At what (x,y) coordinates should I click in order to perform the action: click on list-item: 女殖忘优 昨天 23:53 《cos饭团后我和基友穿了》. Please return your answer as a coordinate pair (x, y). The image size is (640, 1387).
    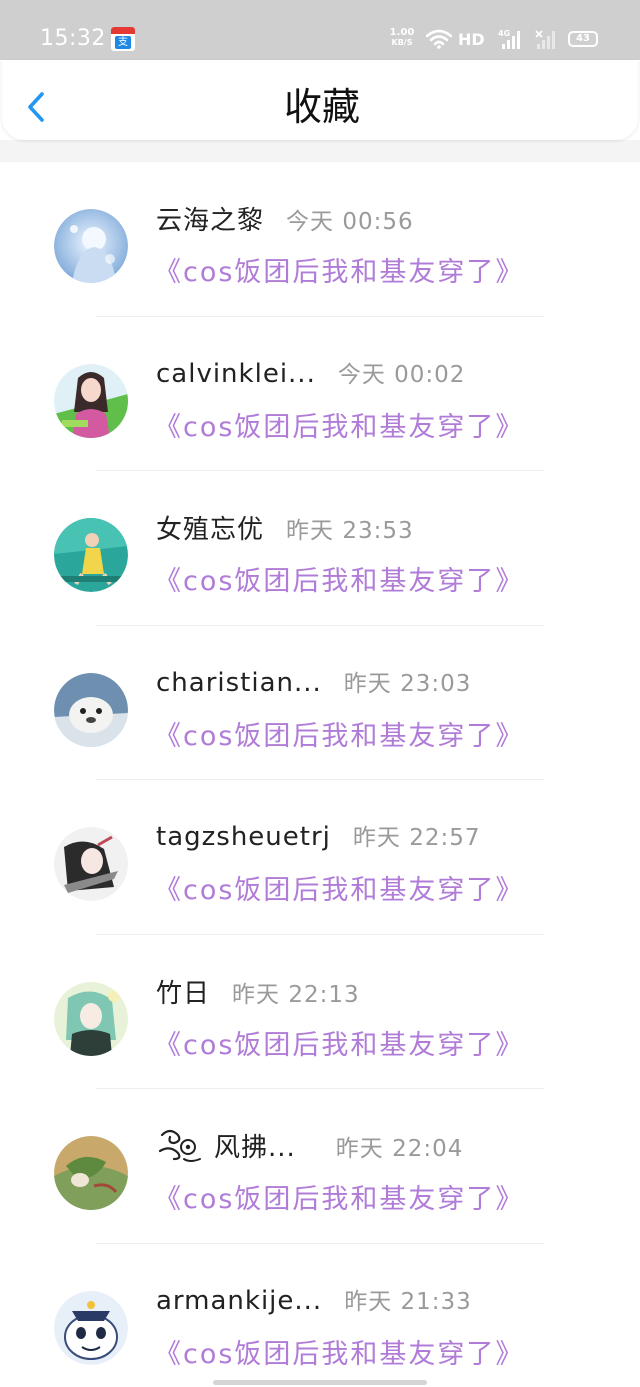
    Looking at the image, I should click on (320, 548).